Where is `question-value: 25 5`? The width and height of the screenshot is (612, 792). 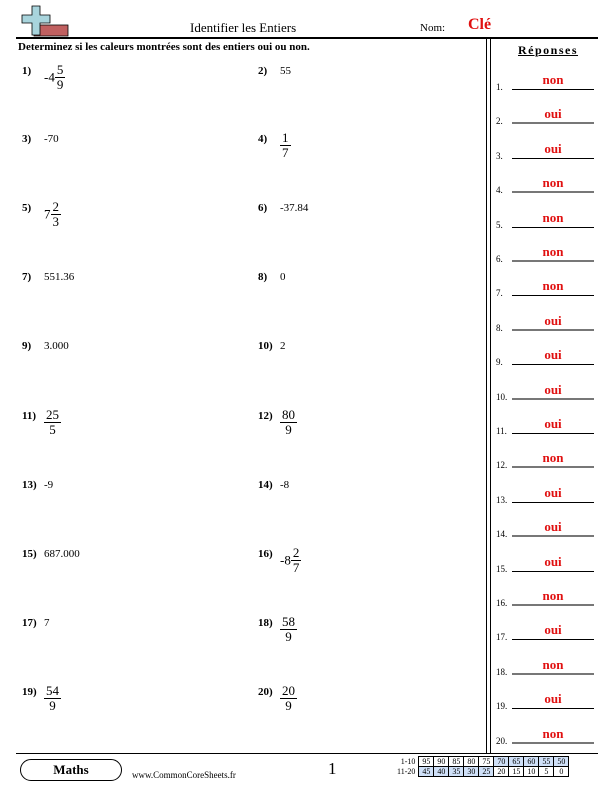
question-value: 25 5 is located at coordinates (52, 422).